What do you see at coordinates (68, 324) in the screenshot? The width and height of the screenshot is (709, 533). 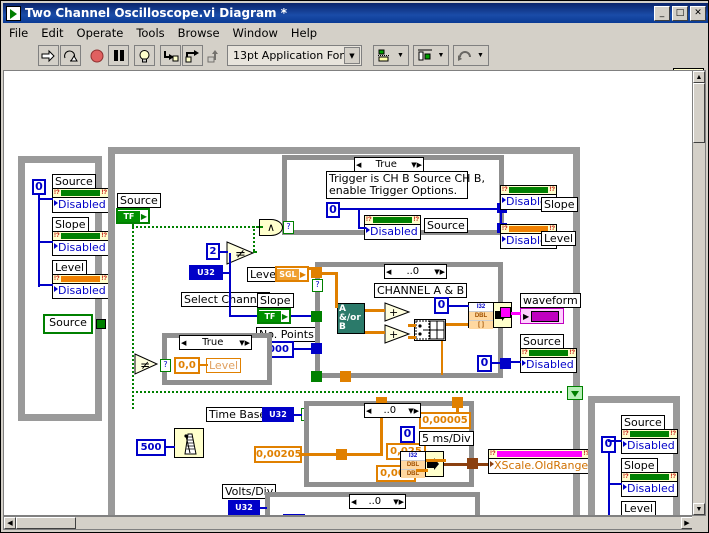 I see `left-source-reference-terminal: Source` at bounding box center [68, 324].